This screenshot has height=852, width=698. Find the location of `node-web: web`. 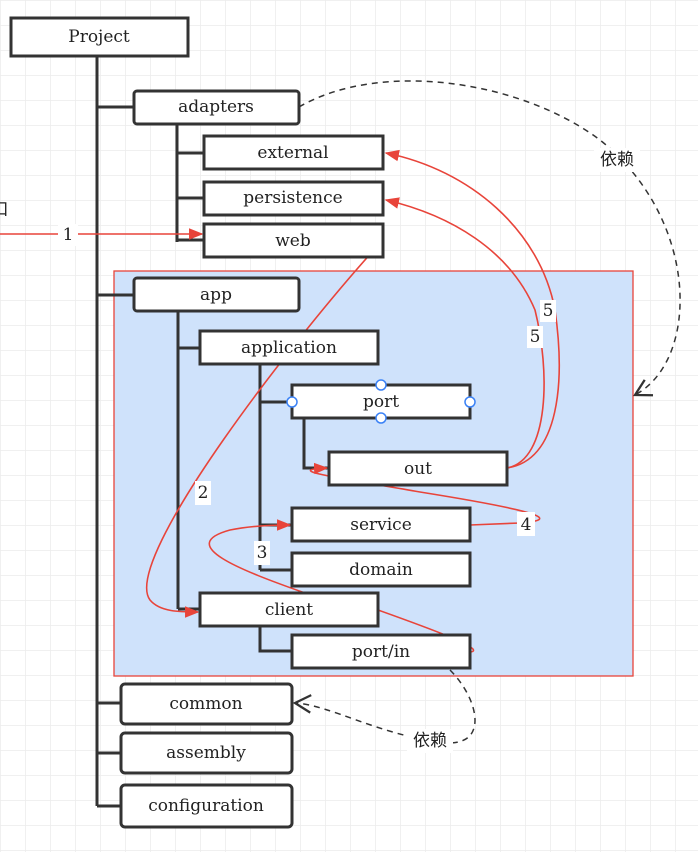

node-web: web is located at coordinates (293, 240).